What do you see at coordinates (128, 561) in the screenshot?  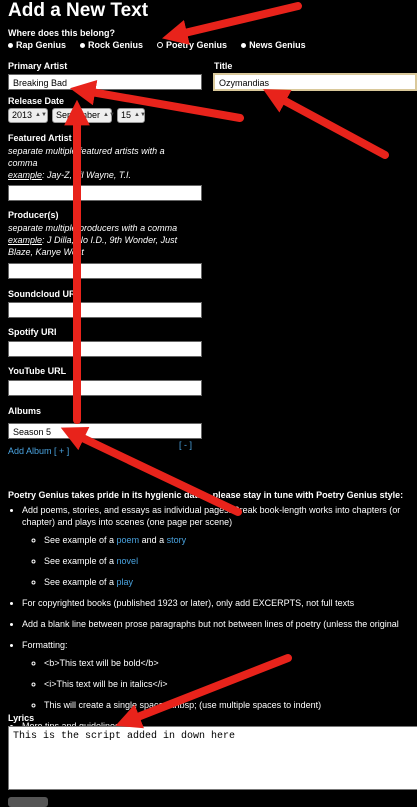 I see `novel-link: novel` at bounding box center [128, 561].